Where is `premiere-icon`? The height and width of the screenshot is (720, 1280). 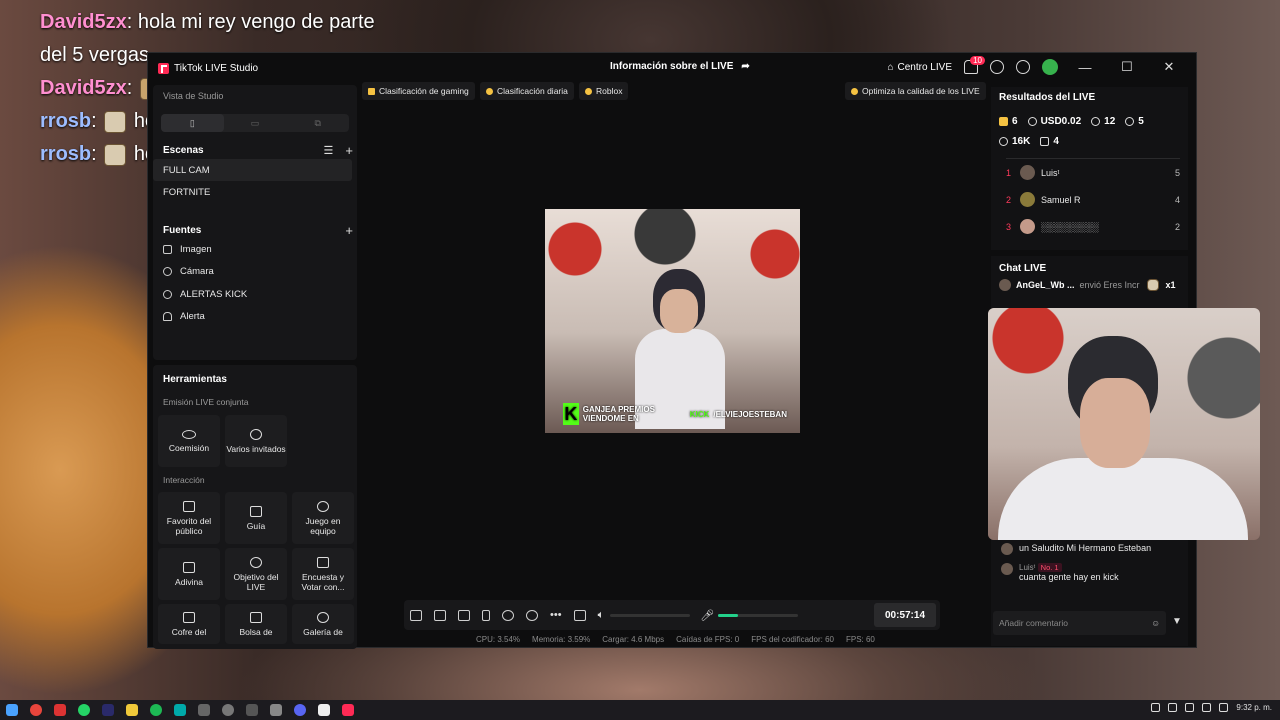 premiere-icon is located at coordinates (108, 710).